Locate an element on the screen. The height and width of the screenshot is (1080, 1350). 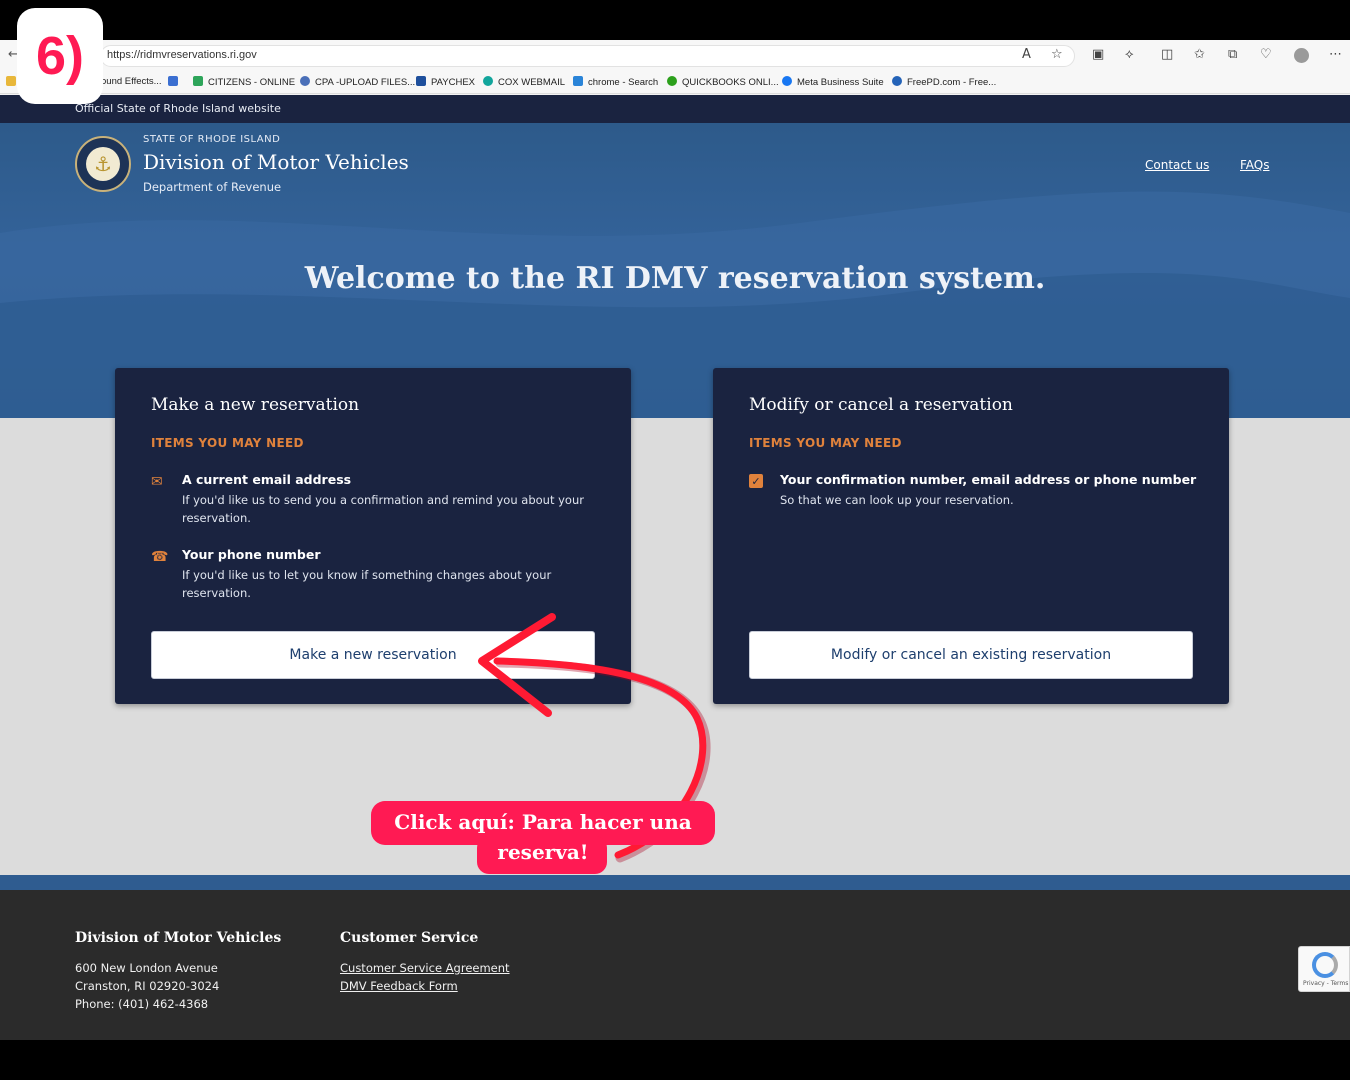
cpa-icon is located at coordinates (305, 81).